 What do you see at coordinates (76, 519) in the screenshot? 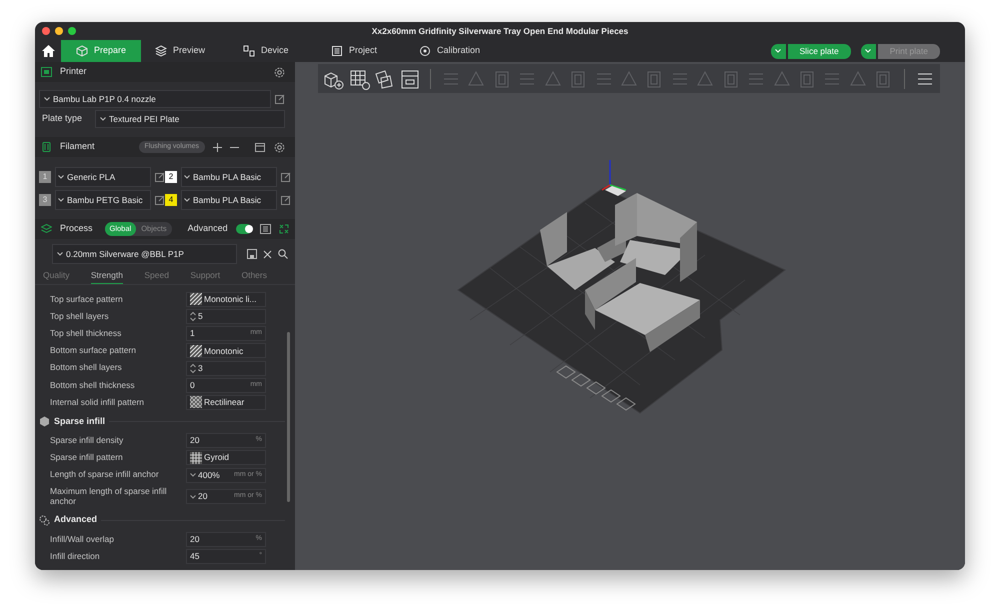
I see `section-title: Advanced` at bounding box center [76, 519].